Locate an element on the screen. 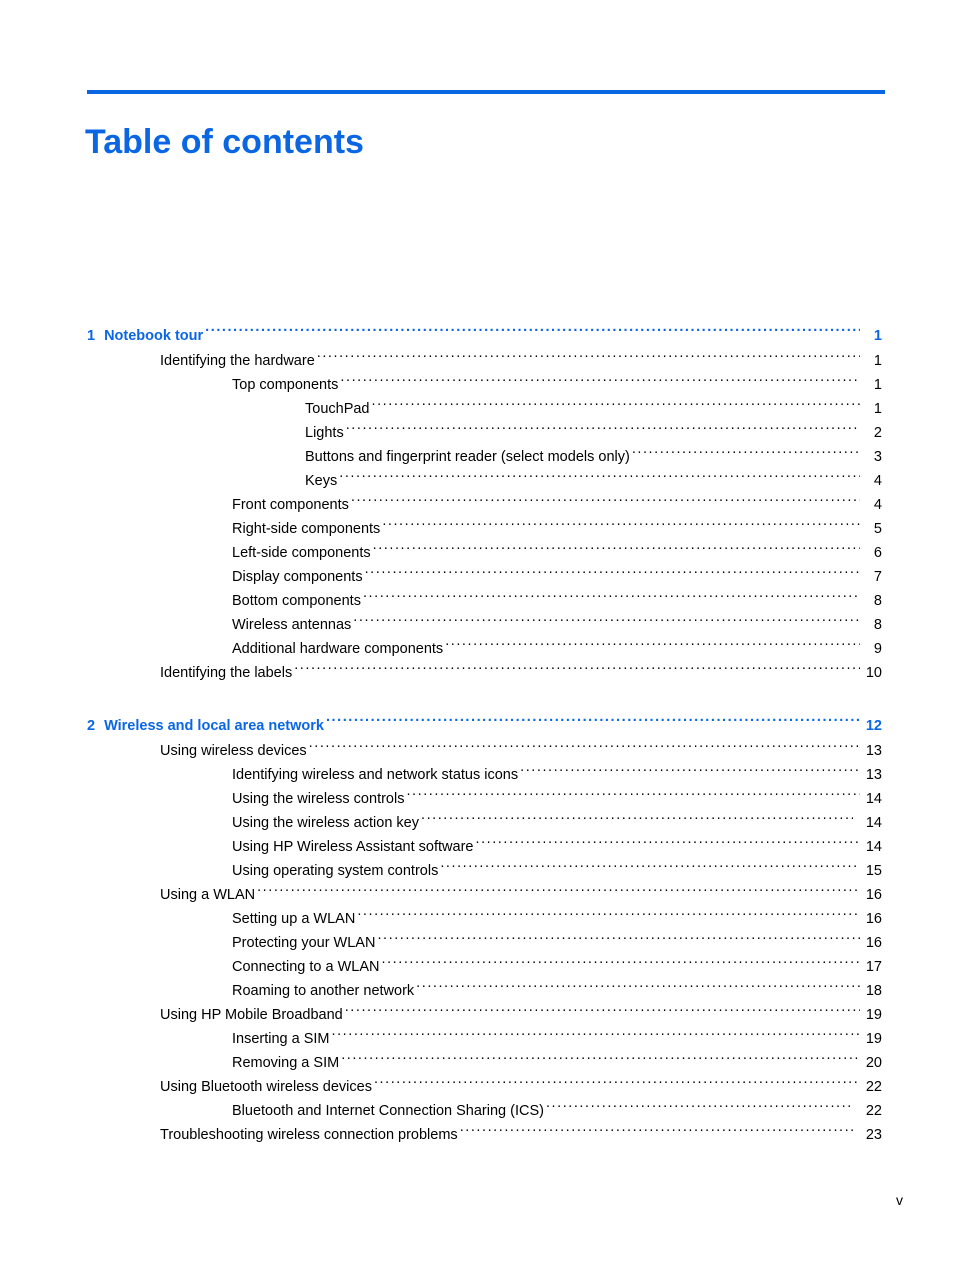 The height and width of the screenshot is (1270, 954). toc-entry-label: Roaming to another network is located at coordinates (323, 991).